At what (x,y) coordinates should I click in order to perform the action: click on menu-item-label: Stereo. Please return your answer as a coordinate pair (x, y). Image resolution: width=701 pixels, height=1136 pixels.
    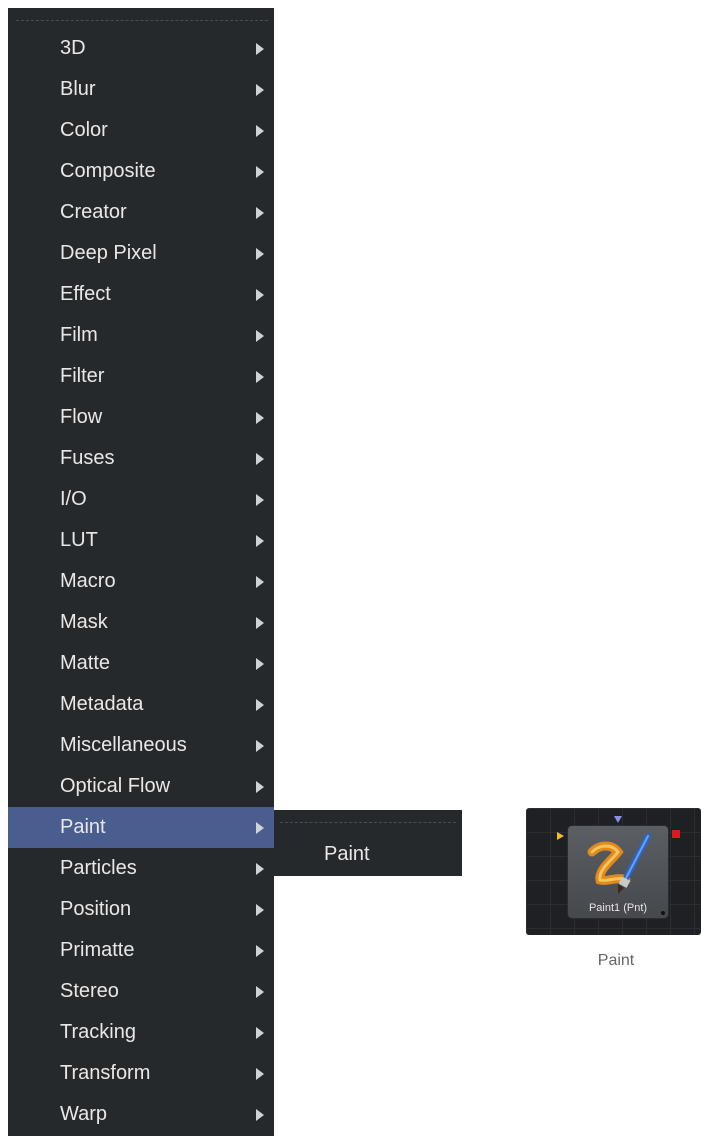
    Looking at the image, I should click on (89, 991).